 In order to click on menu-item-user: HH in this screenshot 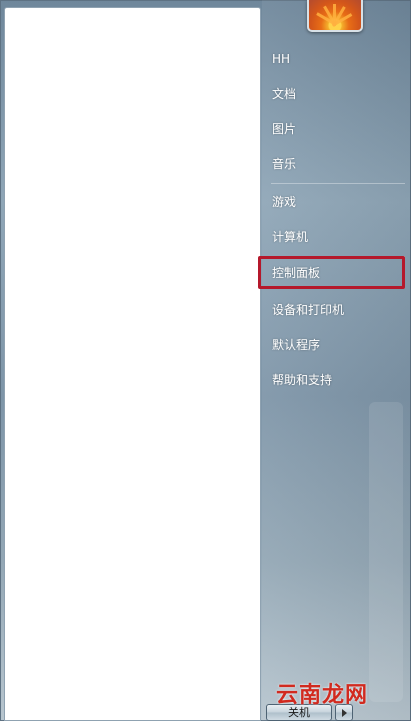, I will do `click(338, 59)`.